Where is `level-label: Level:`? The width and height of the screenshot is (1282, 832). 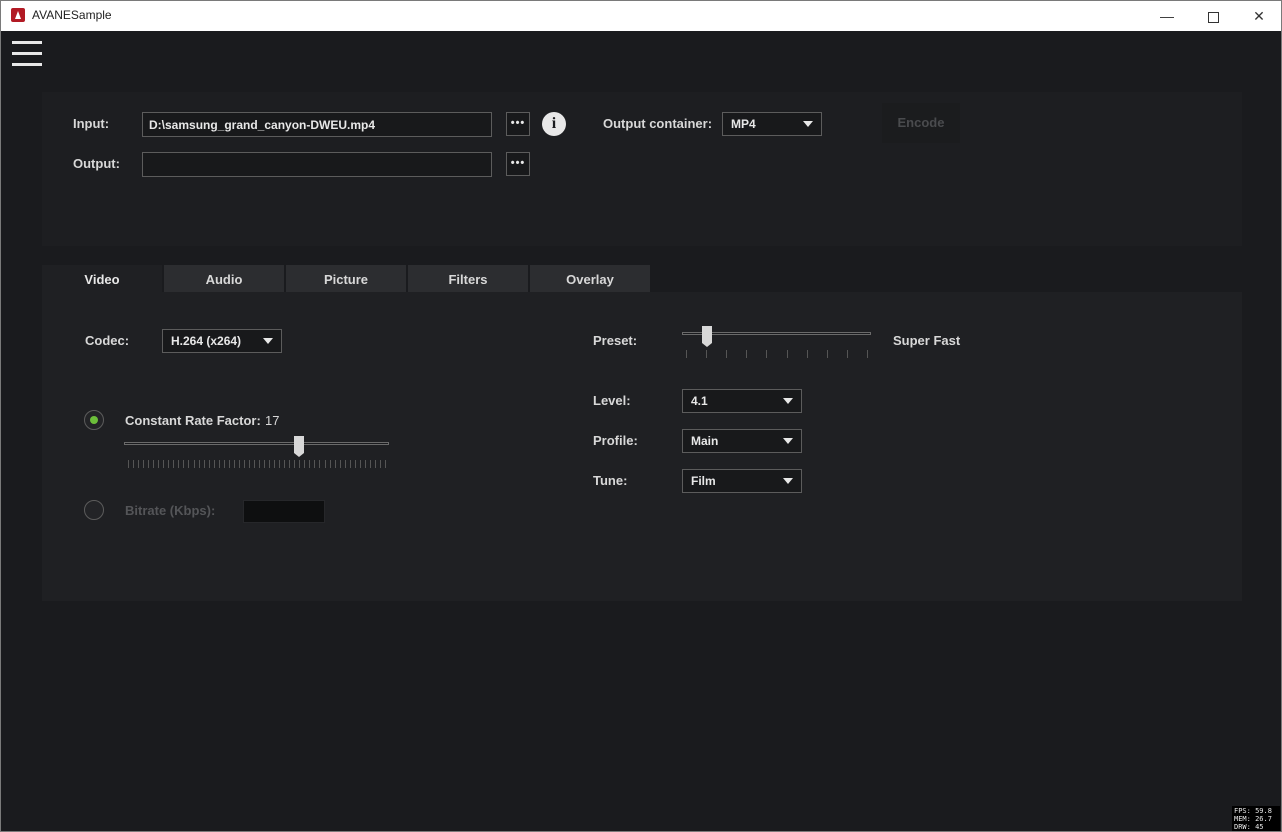 level-label: Level: is located at coordinates (612, 400).